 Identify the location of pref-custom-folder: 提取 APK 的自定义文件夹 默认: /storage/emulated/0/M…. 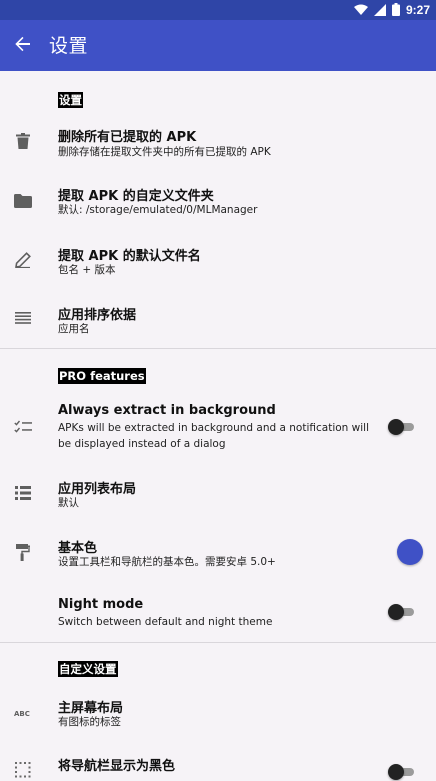
(218, 207).